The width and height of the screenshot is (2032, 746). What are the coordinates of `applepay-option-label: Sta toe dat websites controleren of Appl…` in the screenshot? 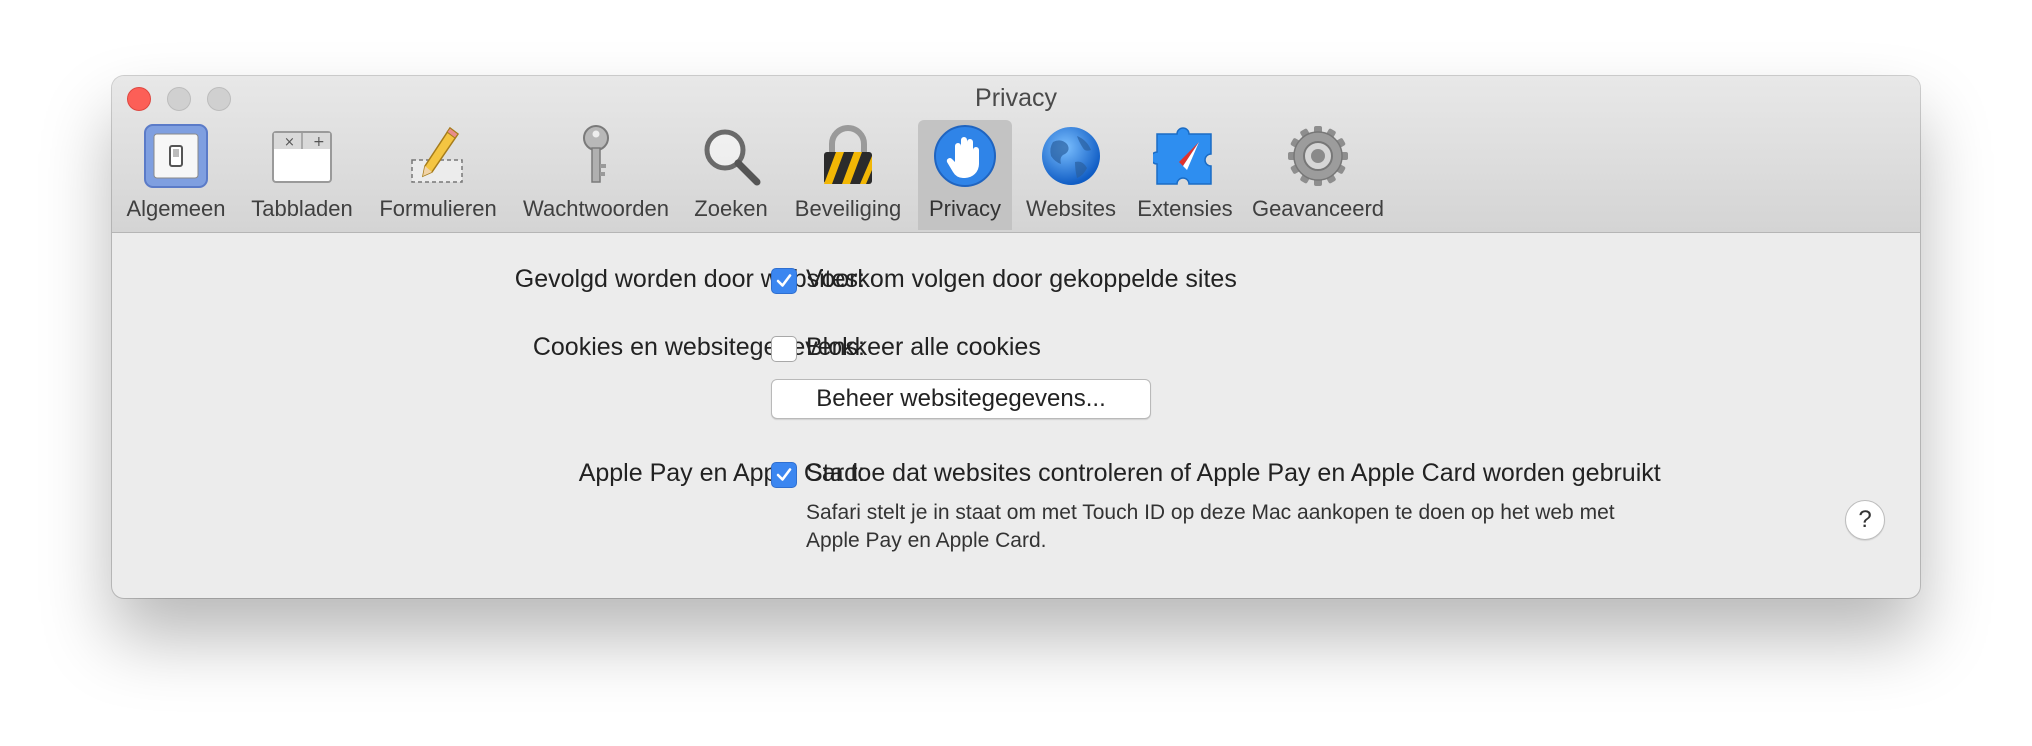 It's located at (1233, 473).